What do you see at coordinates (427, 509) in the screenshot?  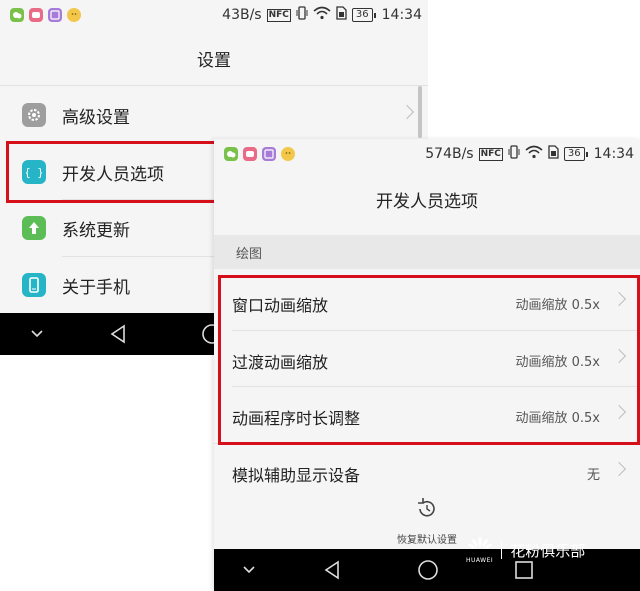 I see `history-icon` at bounding box center [427, 509].